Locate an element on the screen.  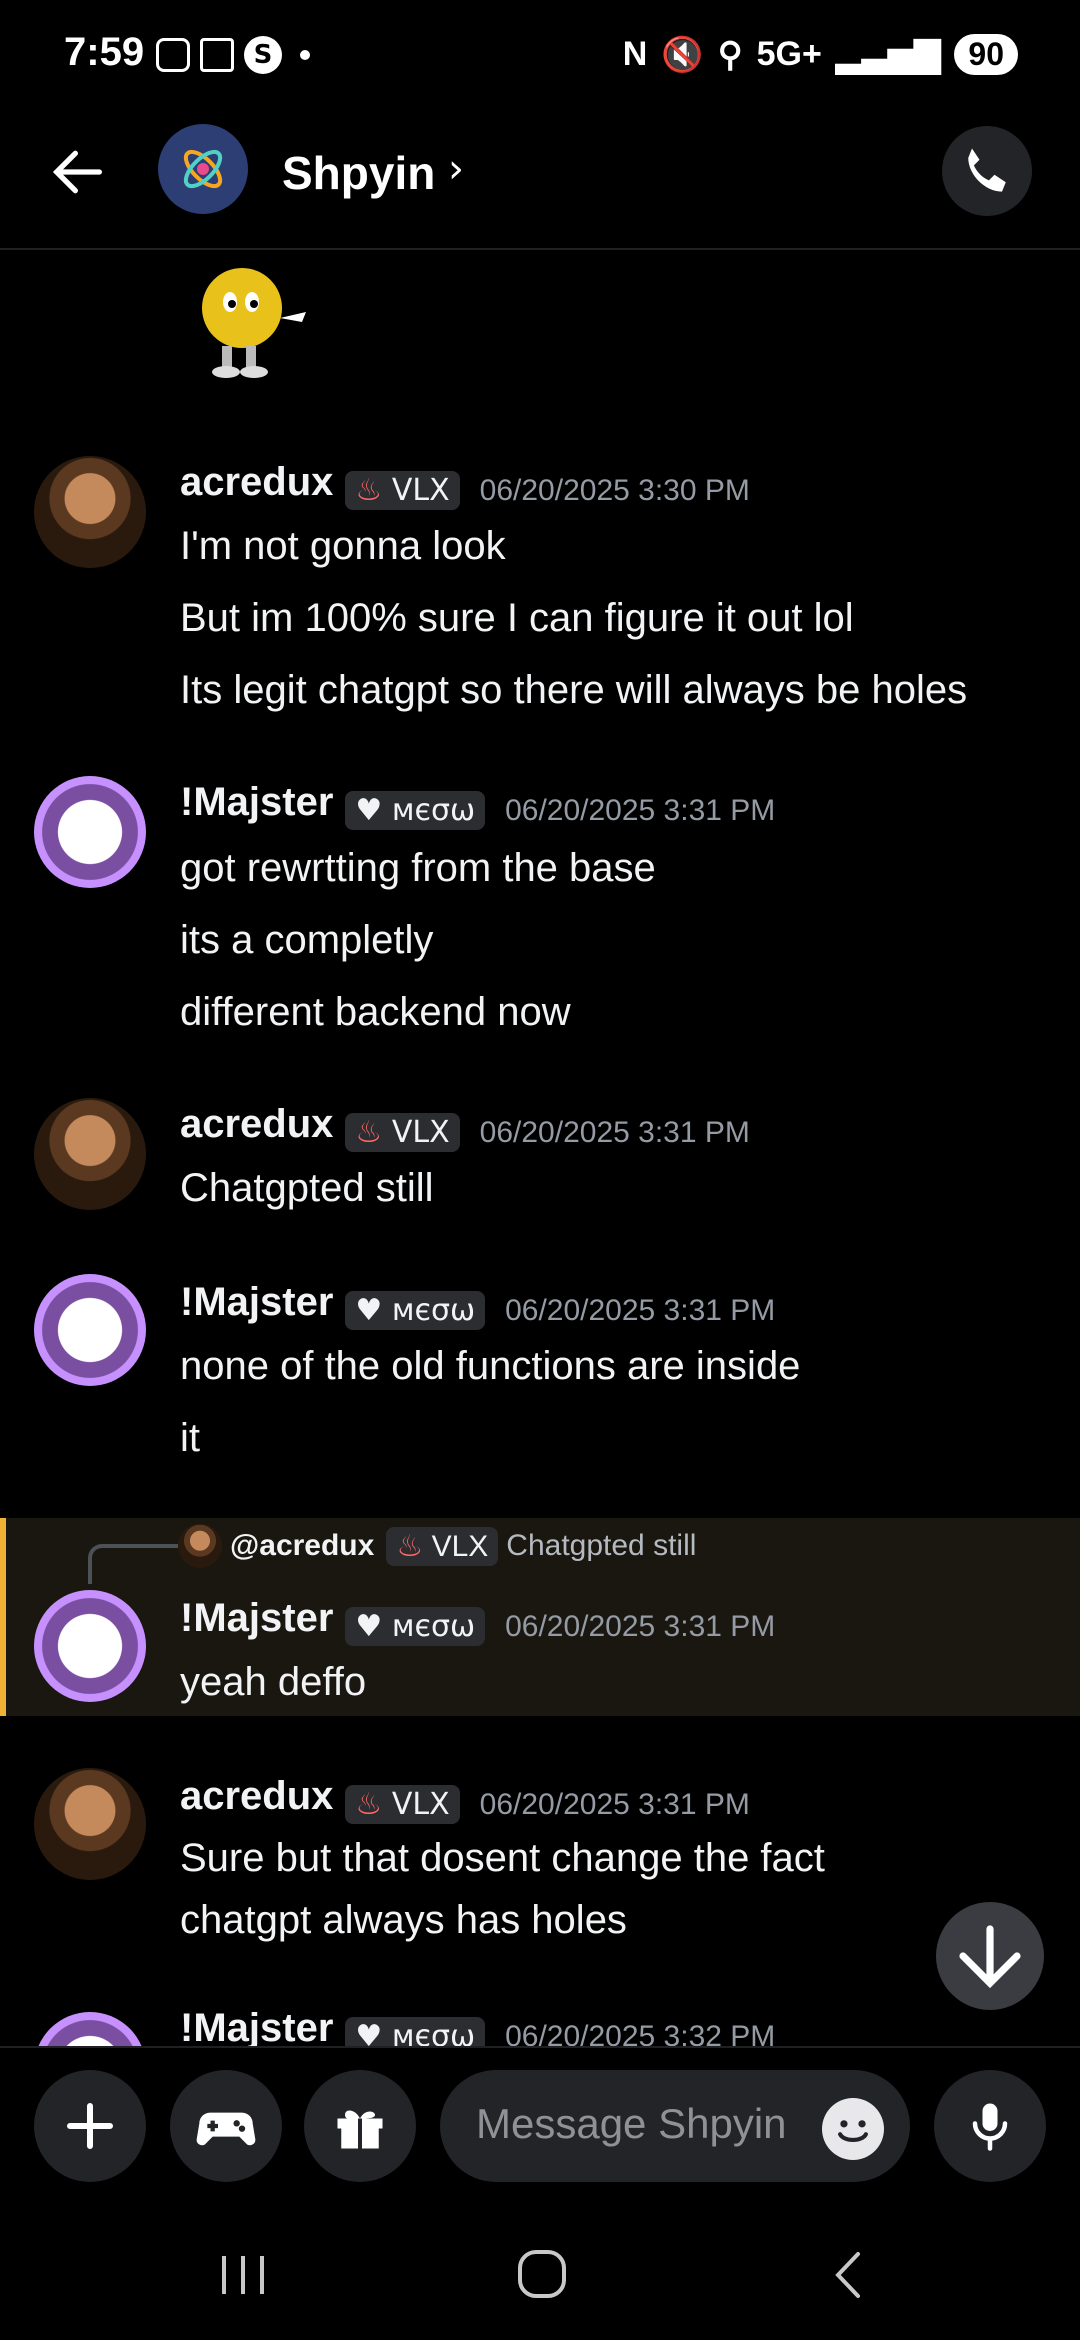
reply-user-tag: ♨ VLX is located at coordinates (442, 1546).